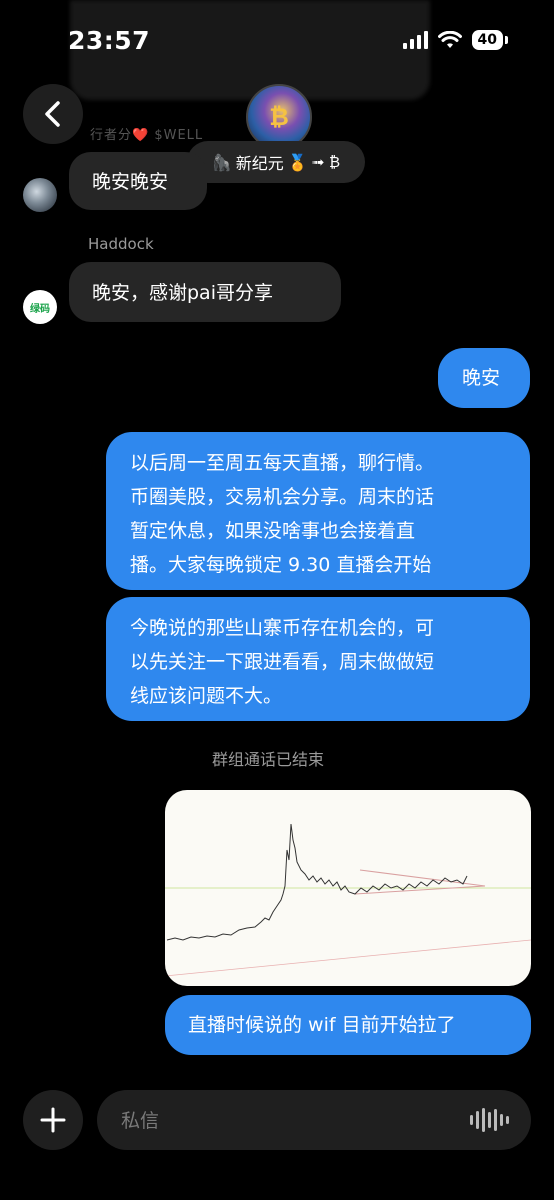  What do you see at coordinates (489, 1120) in the screenshot?
I see `voice-waveform-icon` at bounding box center [489, 1120].